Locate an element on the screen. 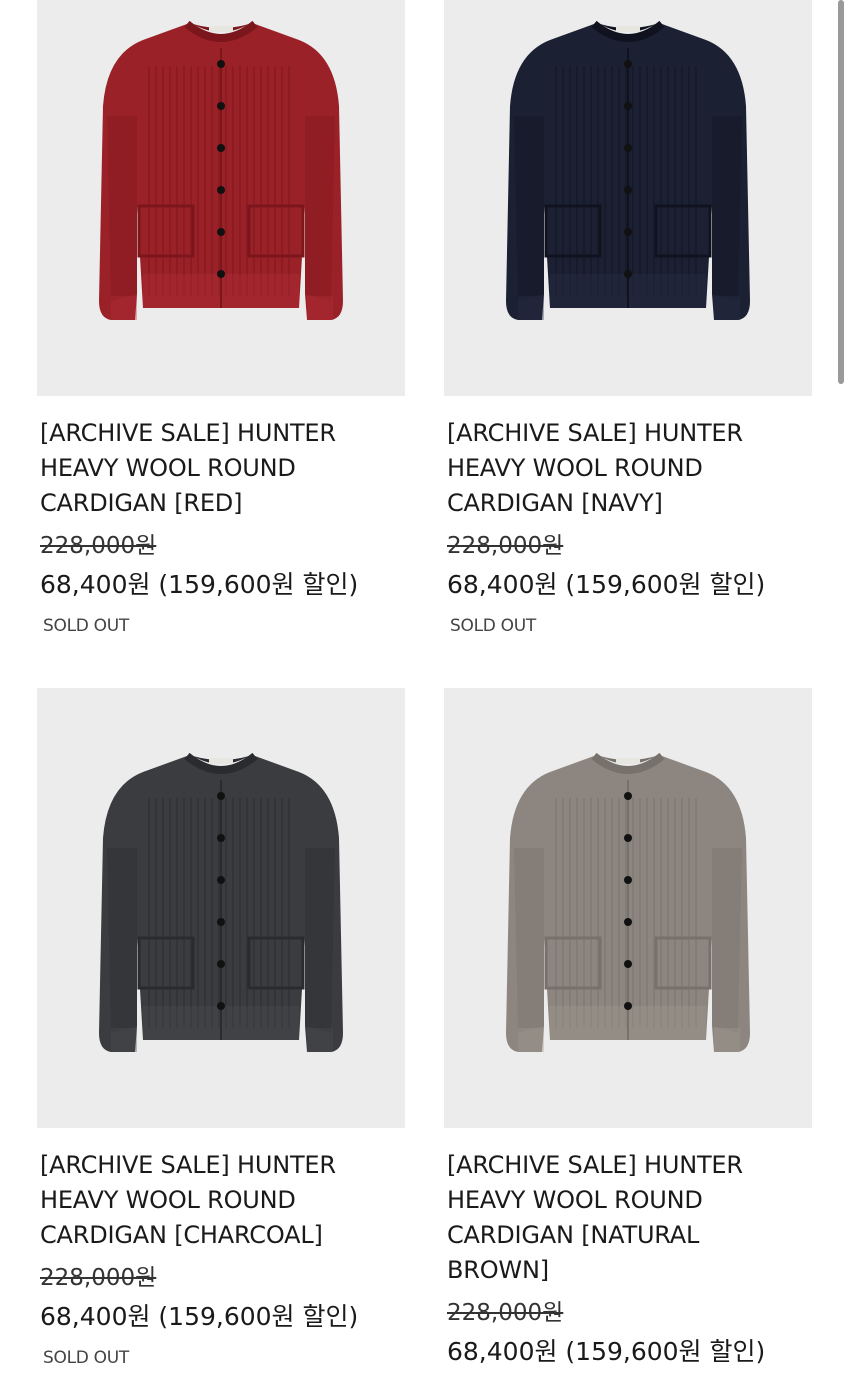 The image size is (850, 1381). scrollbar is located at coordinates (841, 192).